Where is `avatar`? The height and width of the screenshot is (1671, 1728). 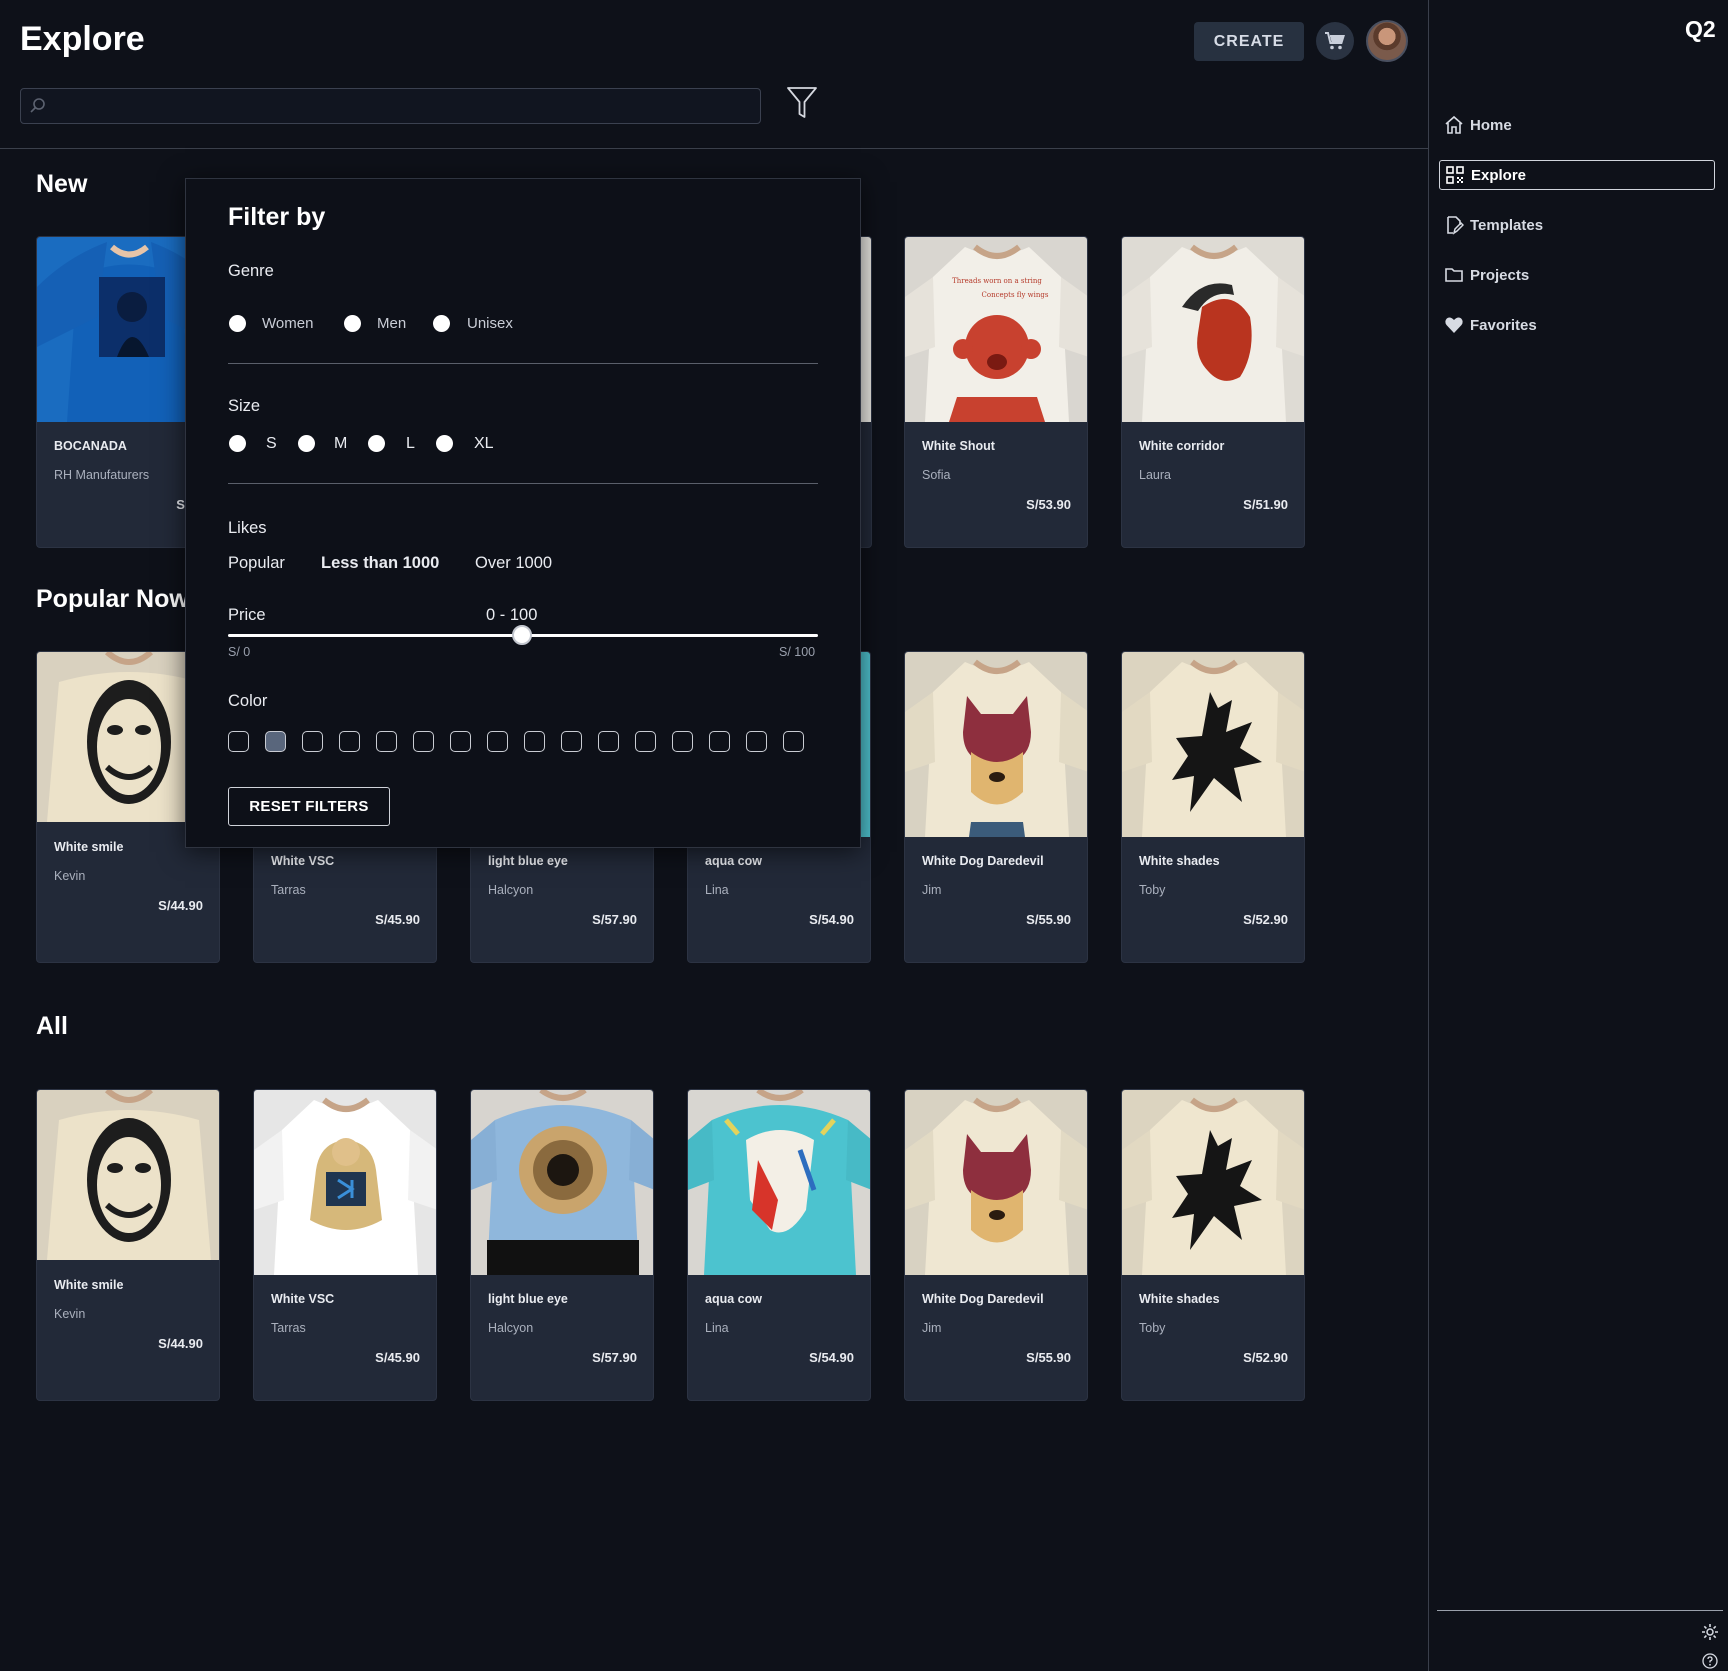 avatar is located at coordinates (1387, 41).